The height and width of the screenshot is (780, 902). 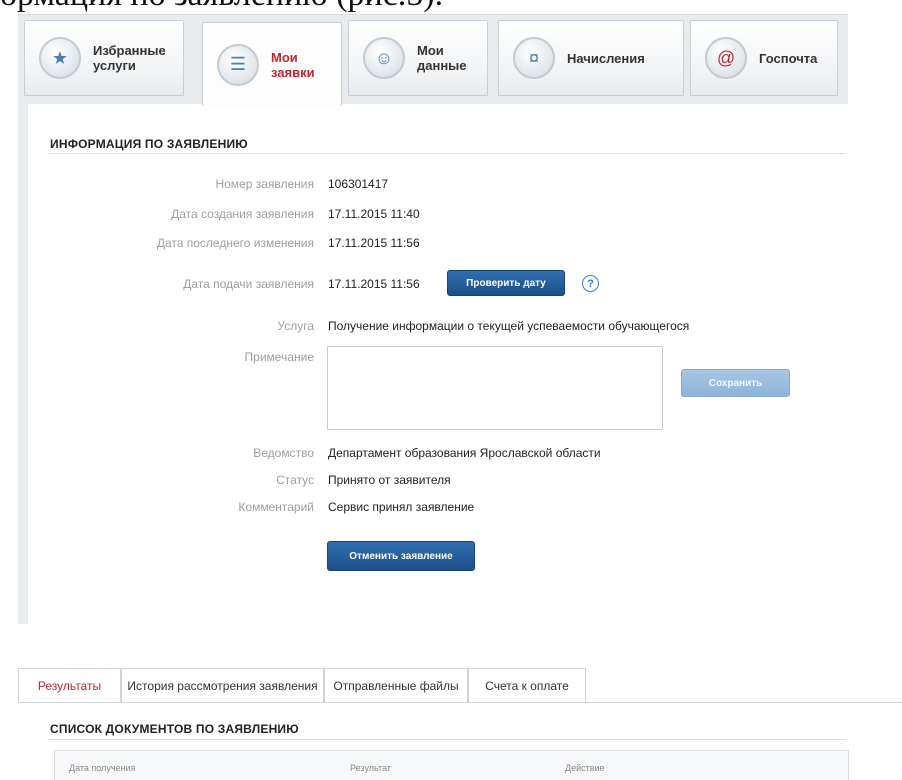 What do you see at coordinates (149, 144) in the screenshot?
I see `section-title-info: ИНФОРМАЦИЯ ПО ЗАЯВЛЕНИЮ` at bounding box center [149, 144].